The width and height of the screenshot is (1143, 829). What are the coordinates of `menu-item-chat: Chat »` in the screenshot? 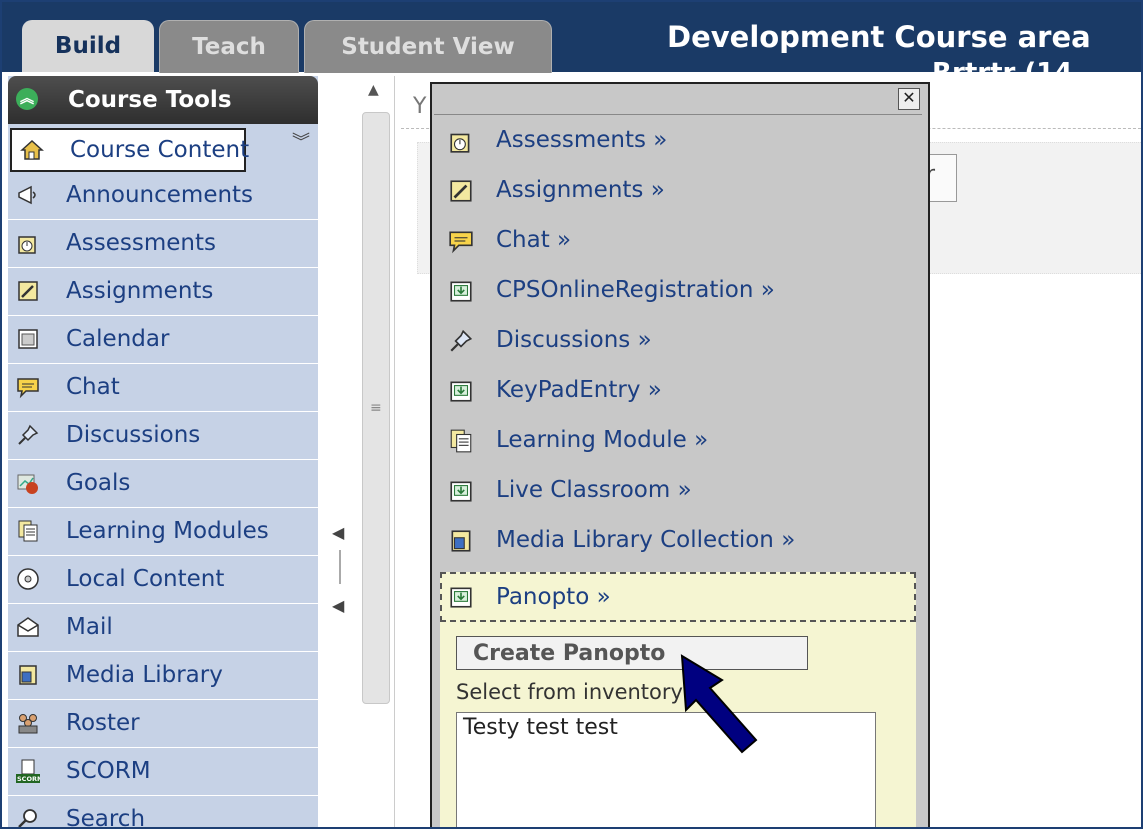 It's located at (680, 240).